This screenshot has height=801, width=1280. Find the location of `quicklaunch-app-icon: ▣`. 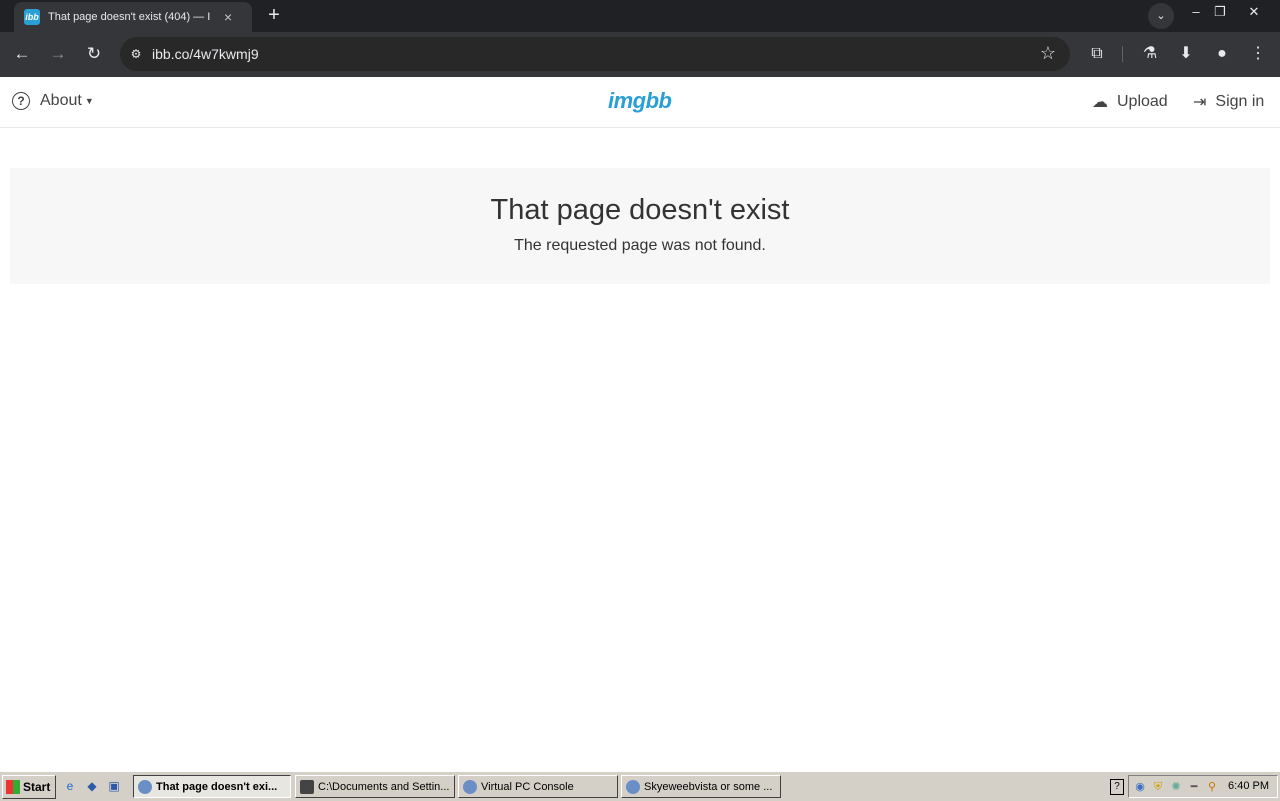

quicklaunch-app-icon: ▣ is located at coordinates (114, 786).